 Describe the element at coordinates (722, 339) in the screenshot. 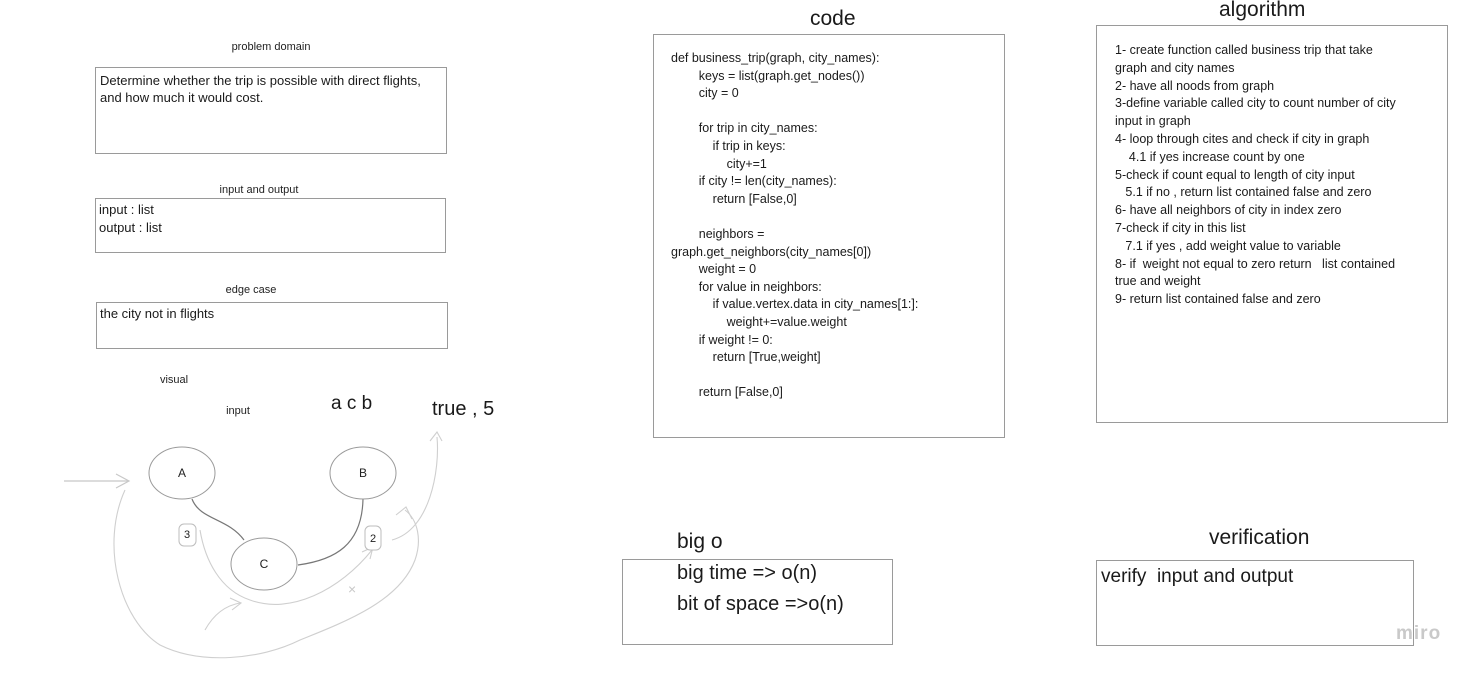

I see `code-line: if weight != 0:` at that location.